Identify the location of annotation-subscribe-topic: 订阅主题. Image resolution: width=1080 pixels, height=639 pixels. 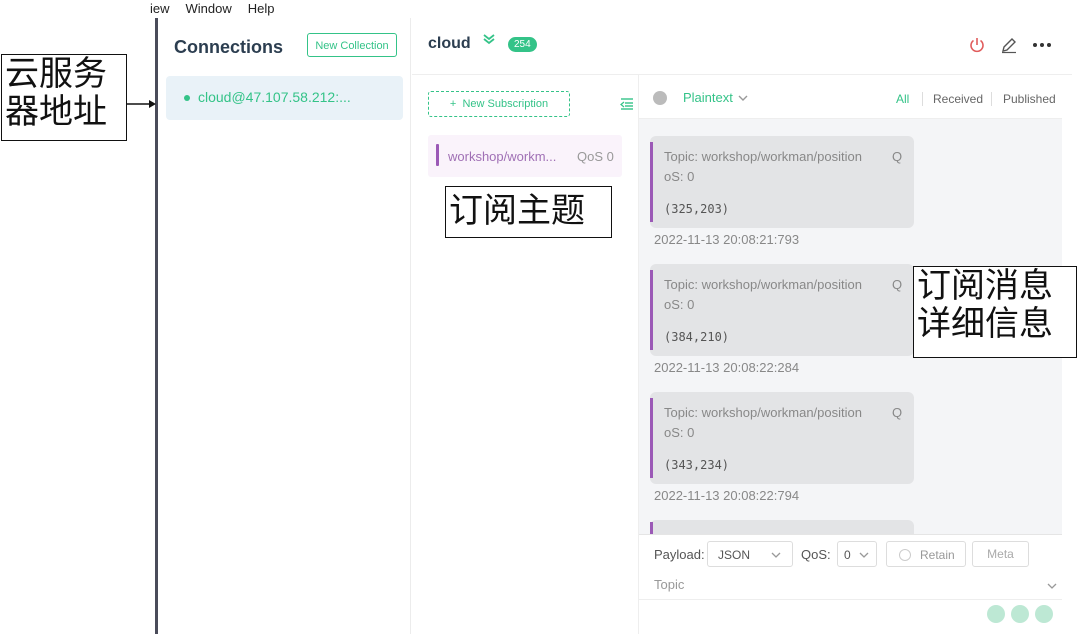
(528, 212).